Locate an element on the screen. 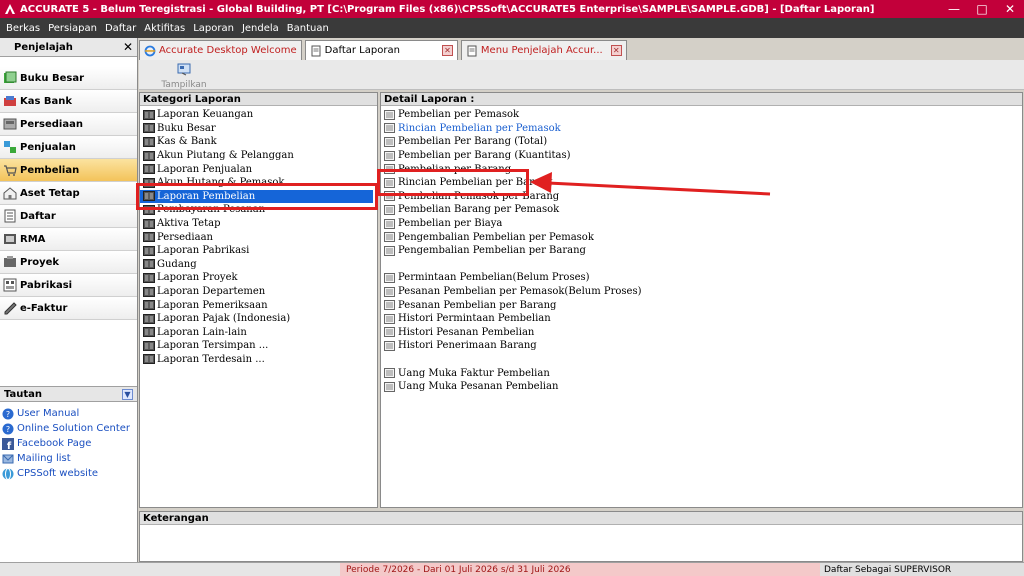 The height and width of the screenshot is (576, 1024). report-item: Rincian Pembelian per Pemasok is located at coordinates (701, 129).